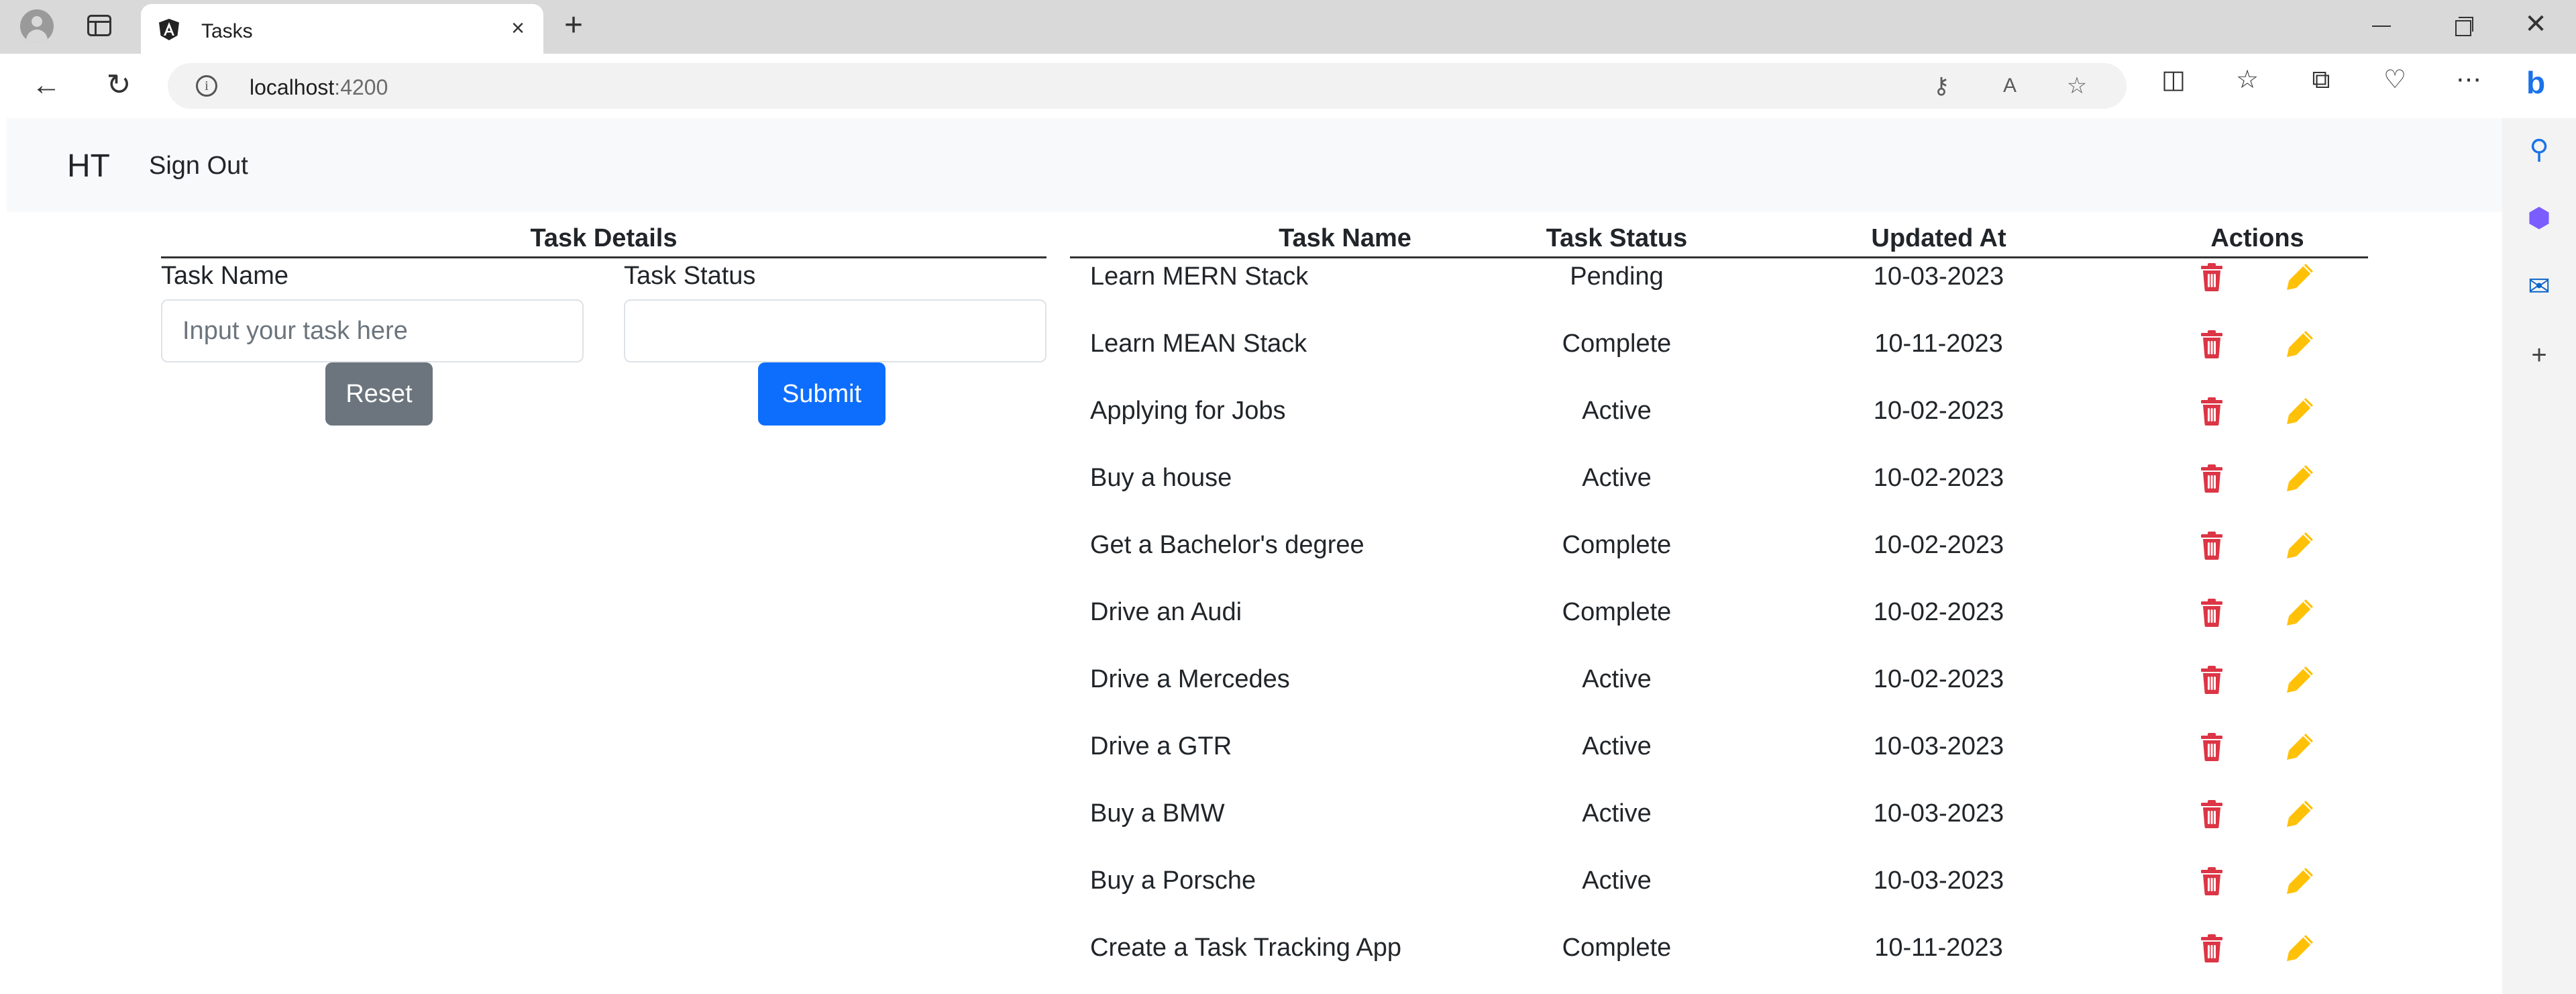 The image size is (2576, 994). What do you see at coordinates (1719, 829) in the screenshot?
I see `table-row: Buy a BMW Active 10-03-2023` at bounding box center [1719, 829].